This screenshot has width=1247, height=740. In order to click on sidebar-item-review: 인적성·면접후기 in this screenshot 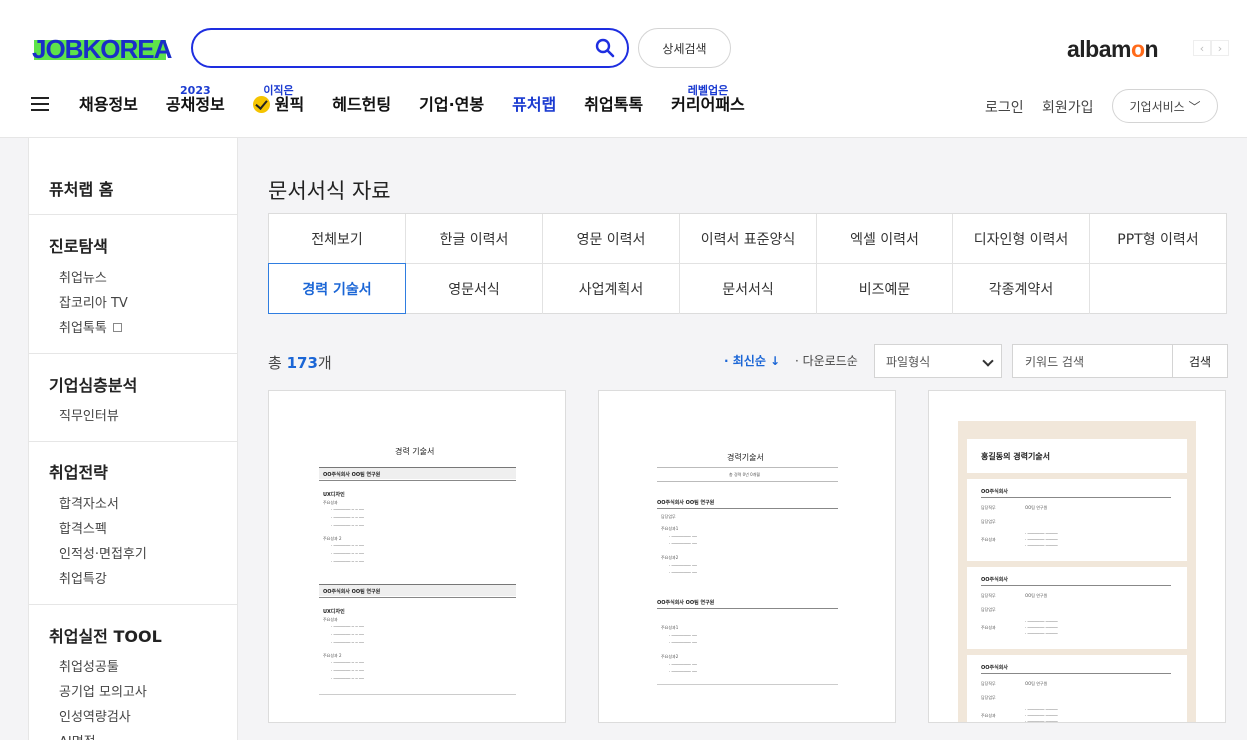, I will do `click(103, 552)`.